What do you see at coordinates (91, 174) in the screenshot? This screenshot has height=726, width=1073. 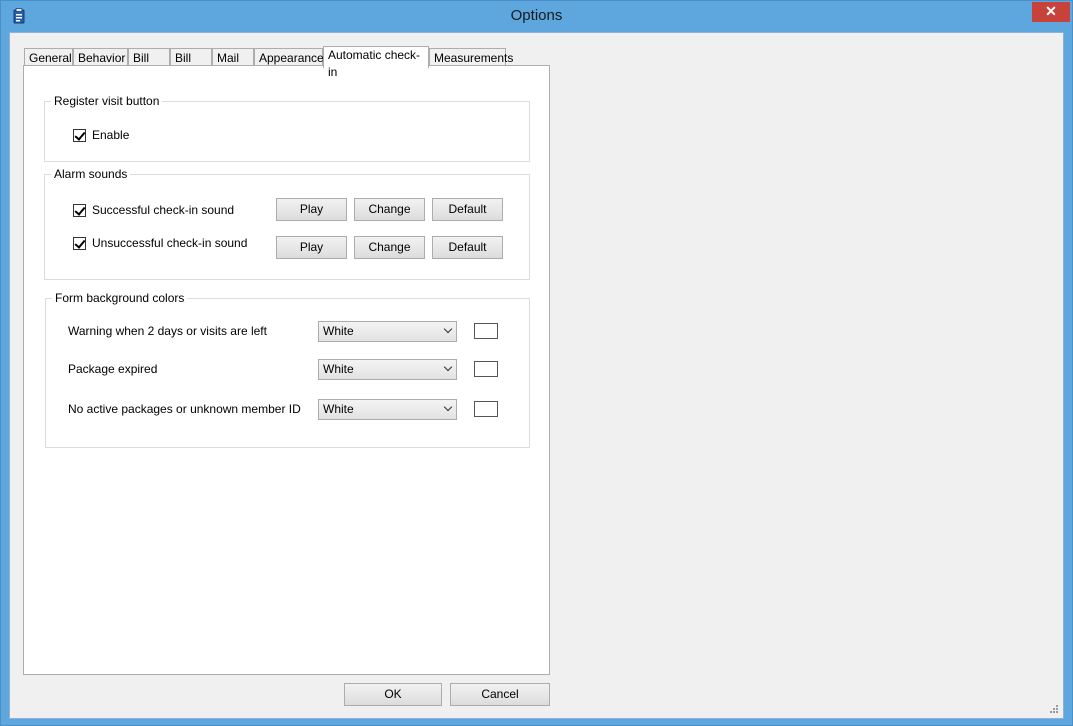 I see `group-title: Alarm sounds` at bounding box center [91, 174].